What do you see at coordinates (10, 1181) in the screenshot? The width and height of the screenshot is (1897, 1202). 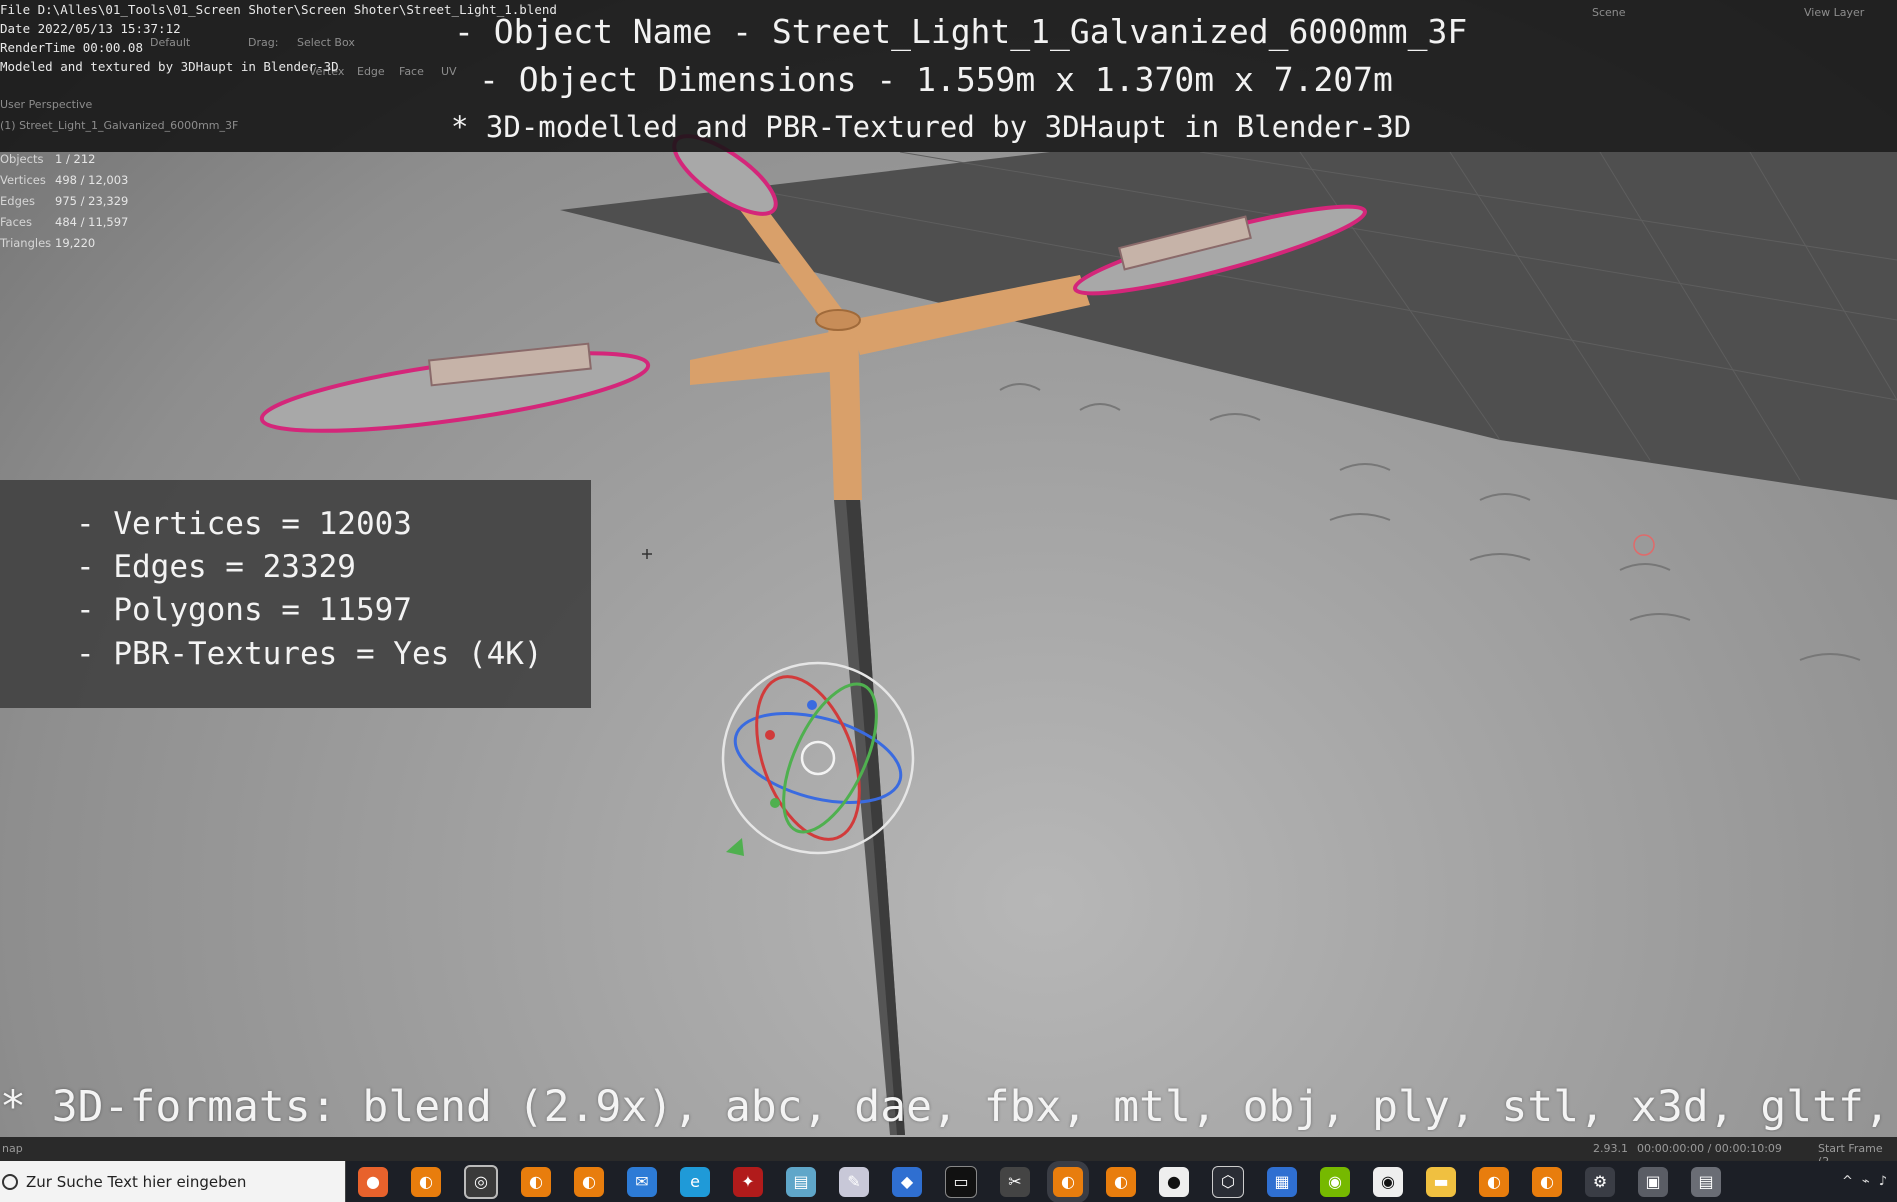 I see `search-icon` at bounding box center [10, 1181].